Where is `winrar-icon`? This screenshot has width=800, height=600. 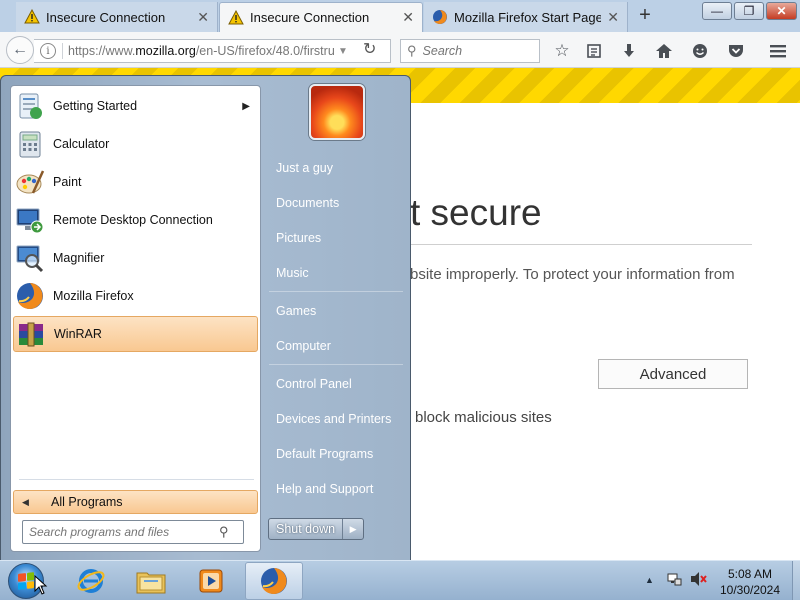
winrar-icon is located at coordinates (31, 334).